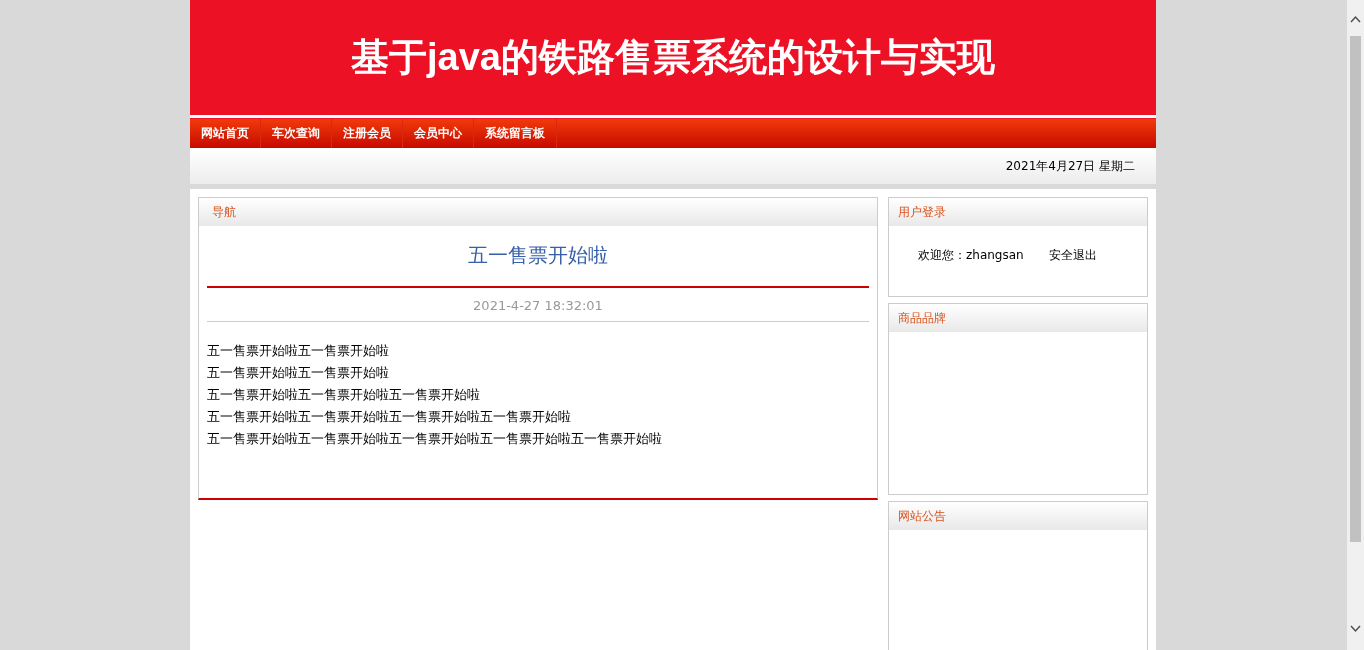  Describe the element at coordinates (1072, 255) in the screenshot. I see `logout-link: 安全退出` at that location.